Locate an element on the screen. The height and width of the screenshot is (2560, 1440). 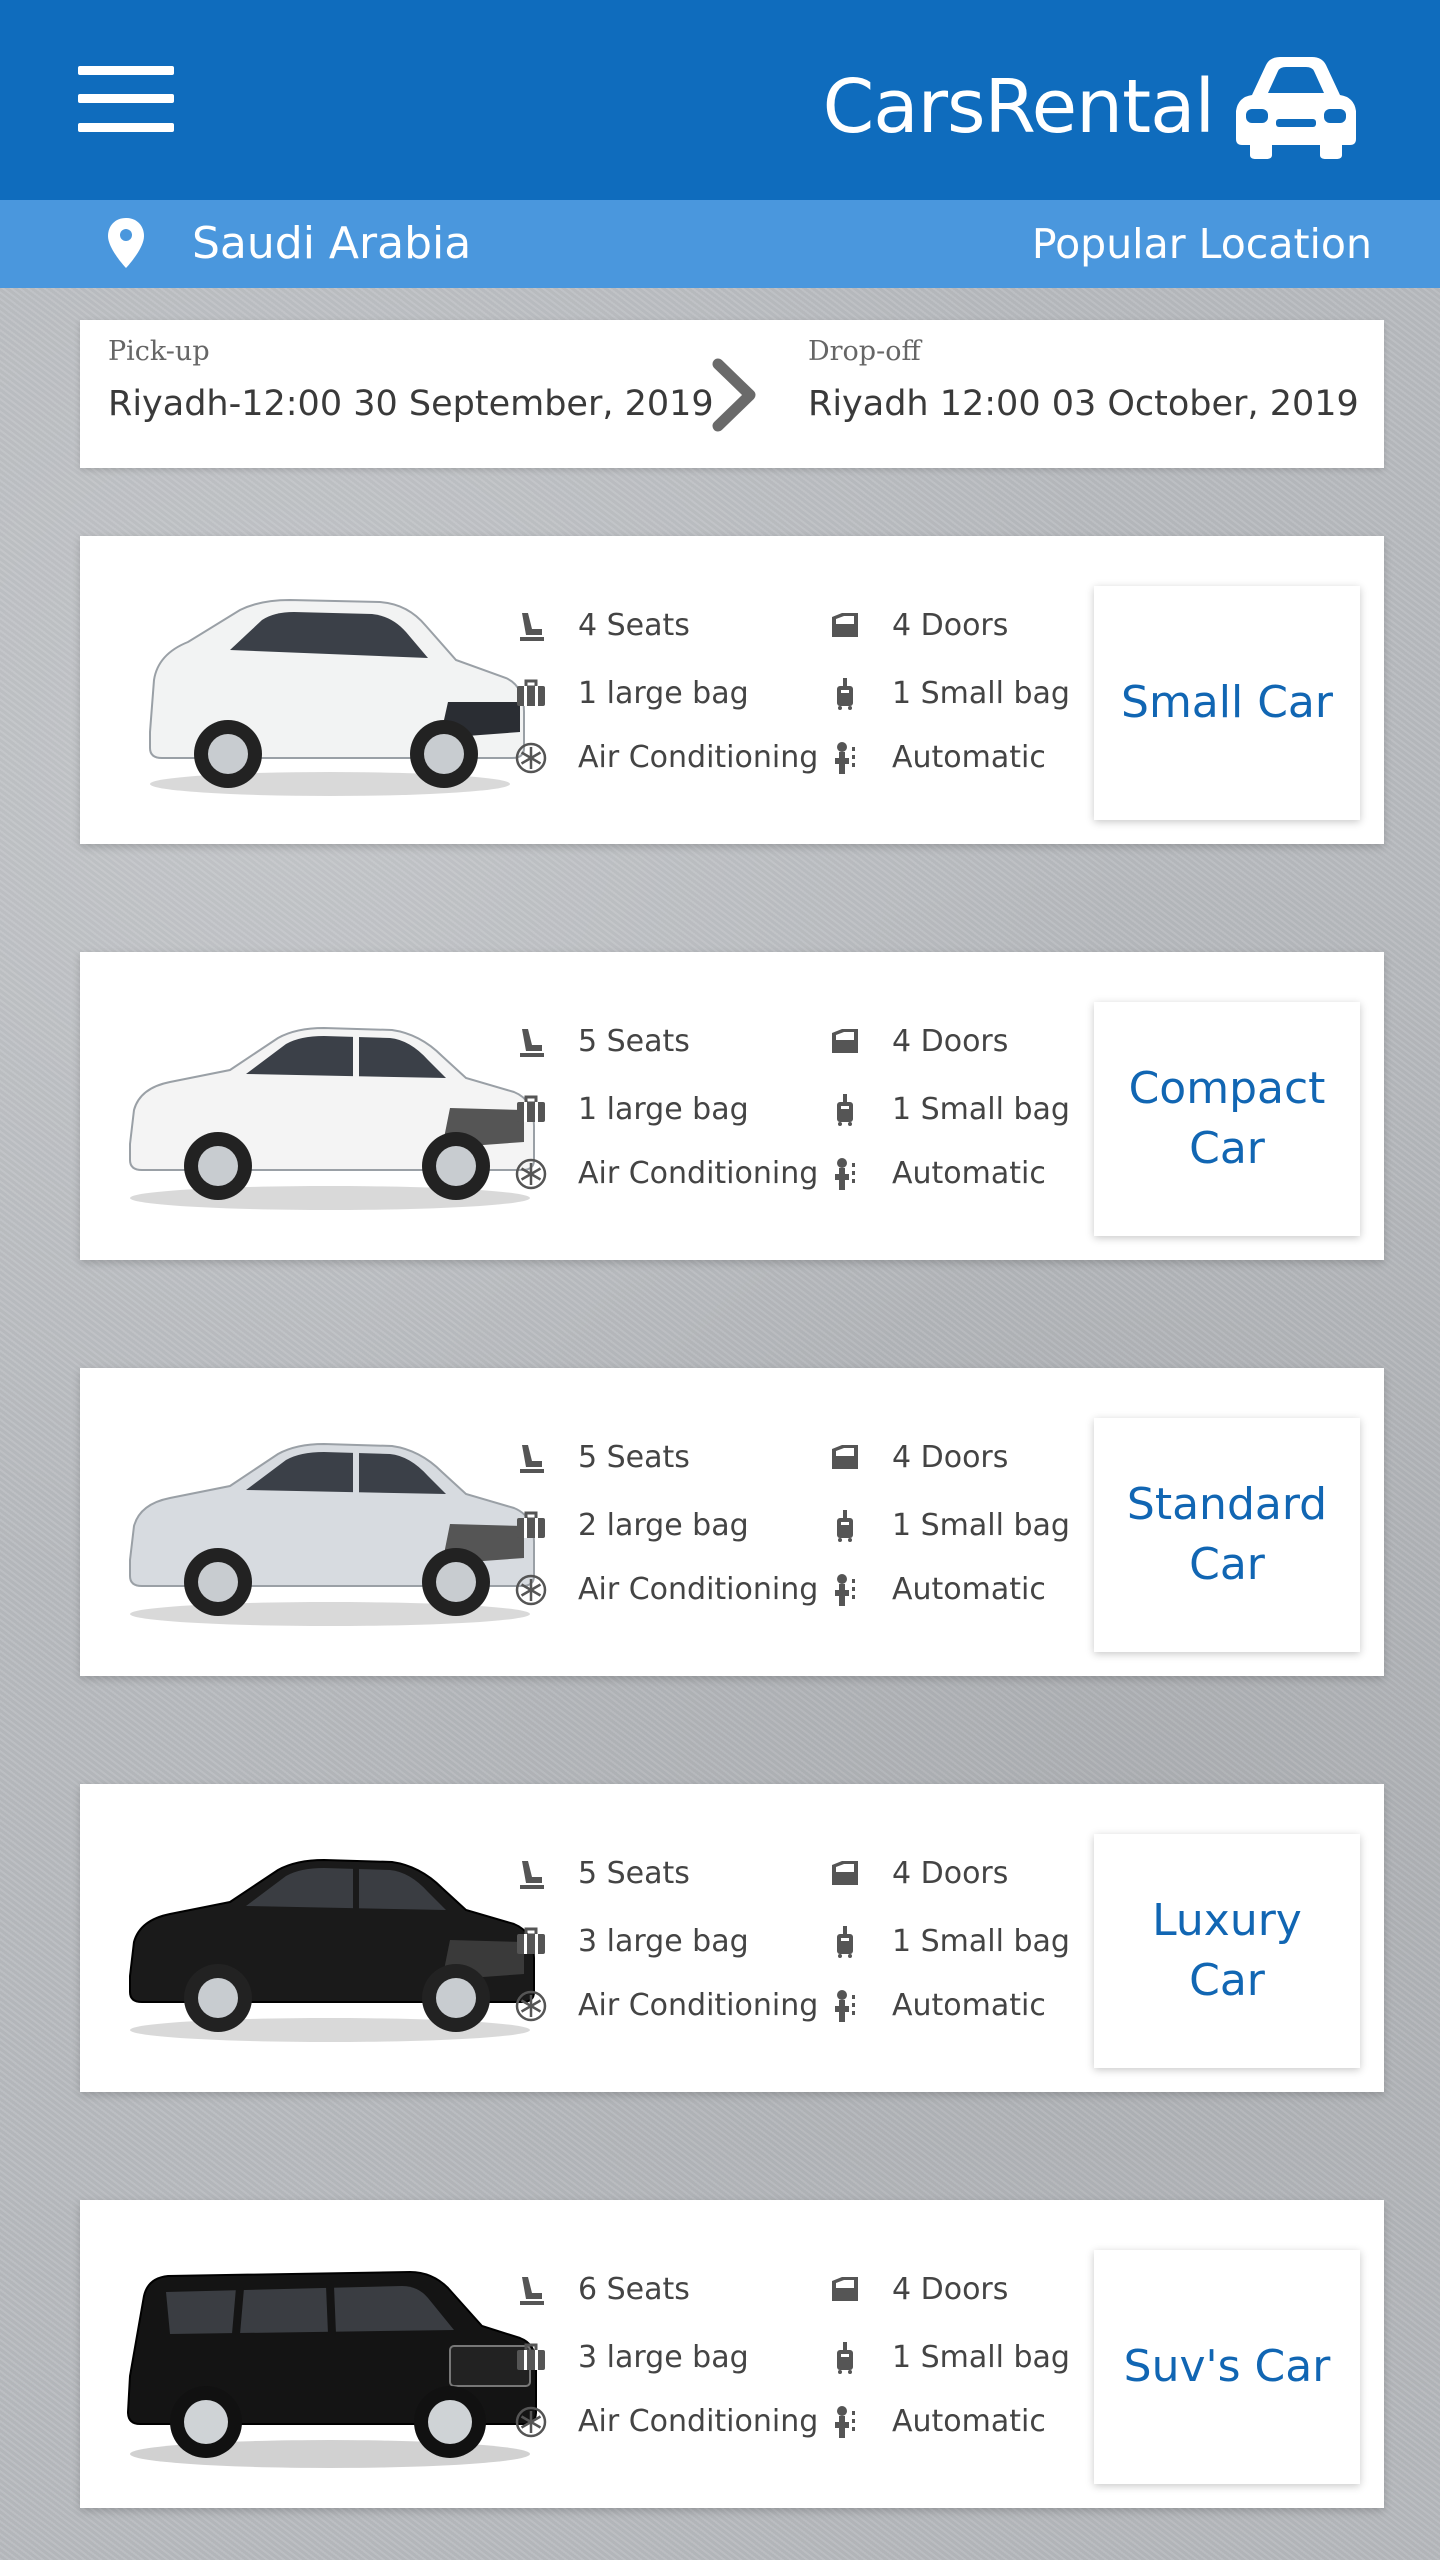
location-pin-icon is located at coordinates (126, 243).